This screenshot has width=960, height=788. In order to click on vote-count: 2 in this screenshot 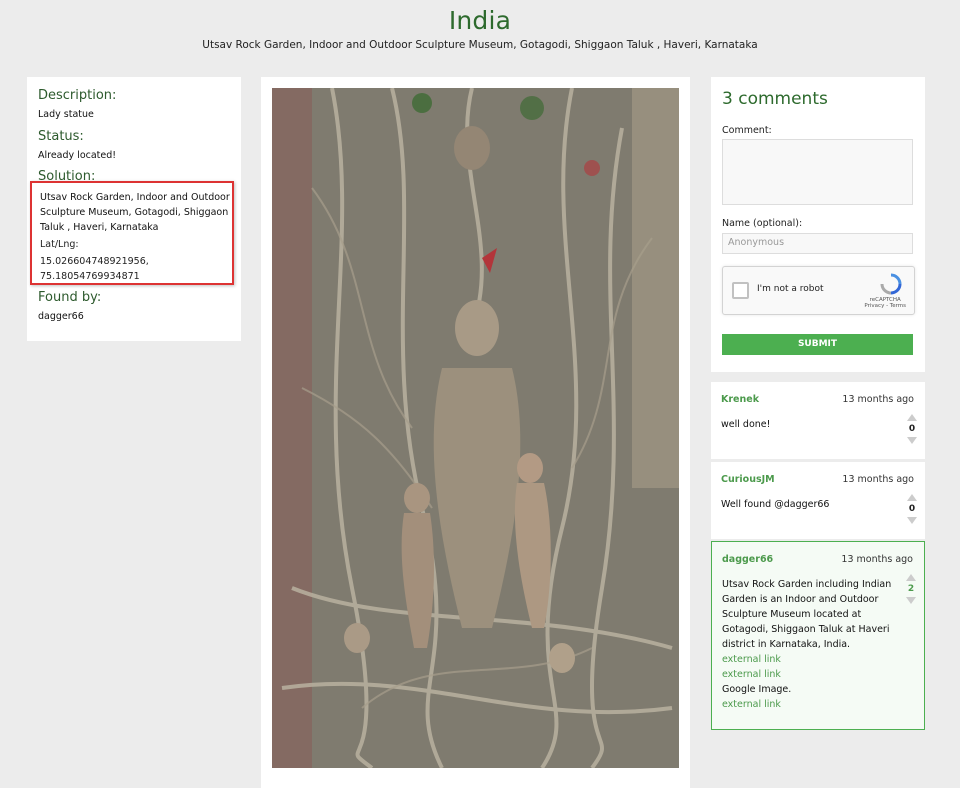, I will do `click(911, 589)`.